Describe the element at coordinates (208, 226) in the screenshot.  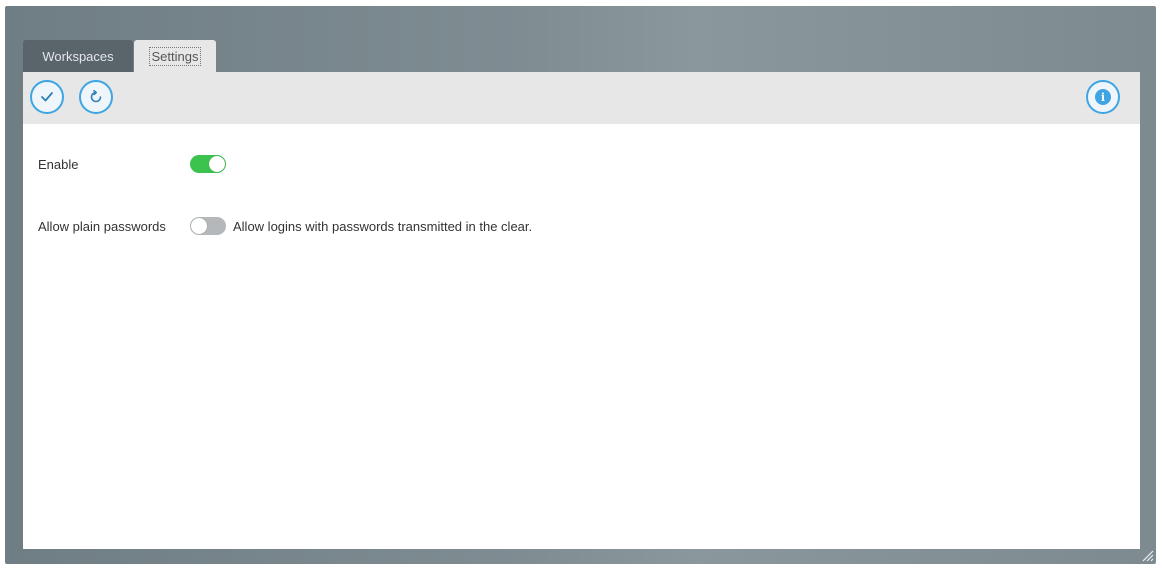
I see `allow-plain-passwords-toggle` at that location.